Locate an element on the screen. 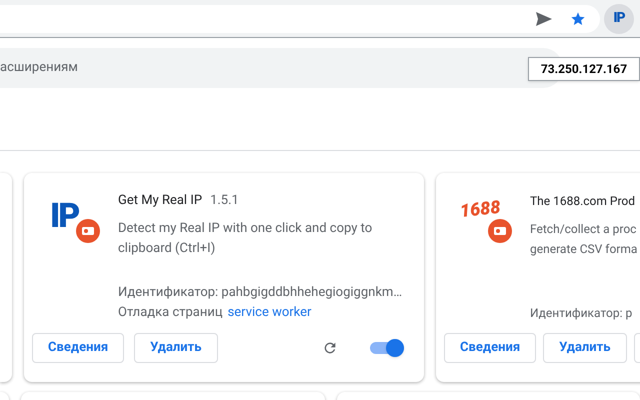  service-worker-link: service worker is located at coordinates (270, 313).